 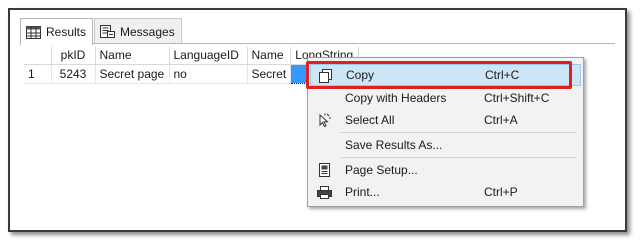 What do you see at coordinates (269, 56) in the screenshot?
I see `column-header-name-2: Name` at bounding box center [269, 56].